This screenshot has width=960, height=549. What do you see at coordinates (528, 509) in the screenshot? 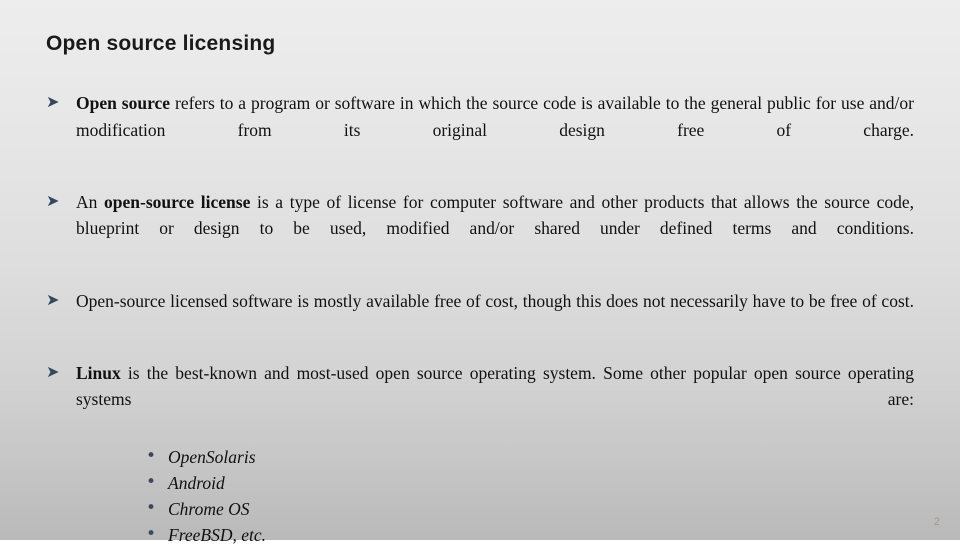
I see `sub-bullet-item: • Chrome OS` at bounding box center [528, 509].